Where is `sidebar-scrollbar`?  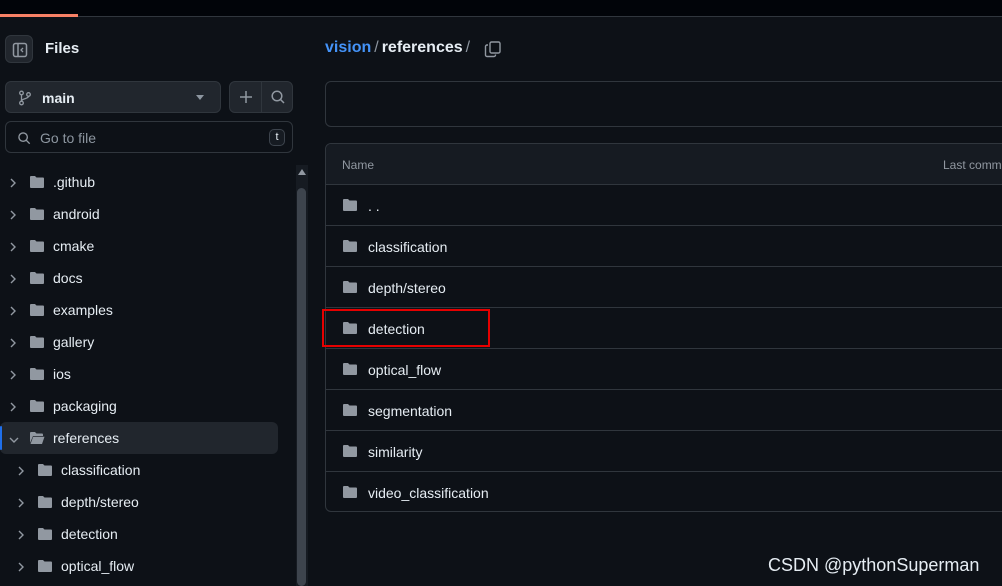
sidebar-scrollbar is located at coordinates (302, 375).